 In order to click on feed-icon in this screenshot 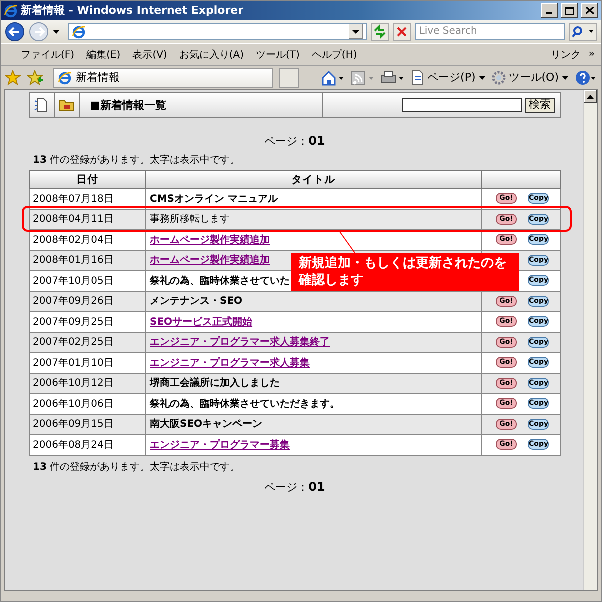, I will do `click(362, 78)`.